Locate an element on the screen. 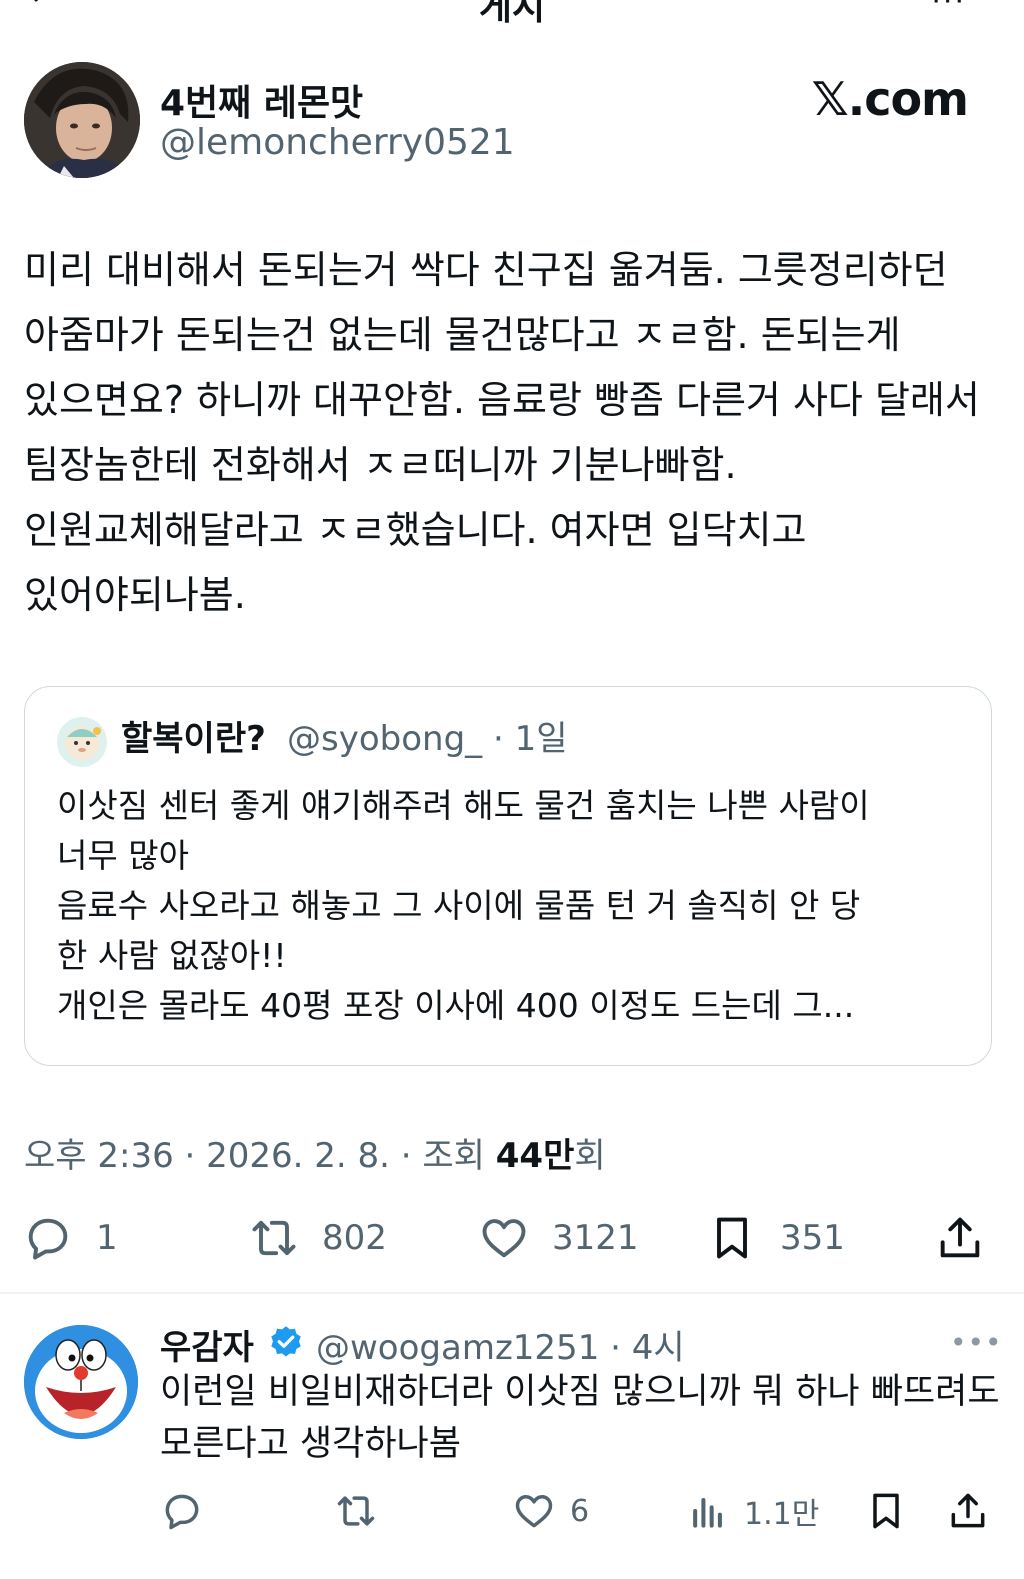 This screenshot has width=1024, height=1579. quoted-avatar-image is located at coordinates (82, 742).